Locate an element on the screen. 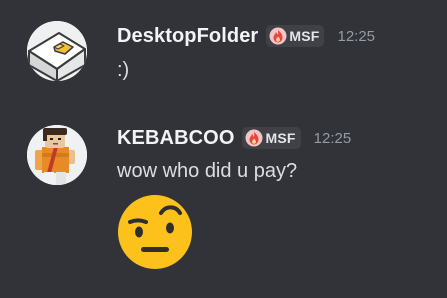 The height and width of the screenshot is (298, 447). folder-avatar-icon is located at coordinates (57, 51).